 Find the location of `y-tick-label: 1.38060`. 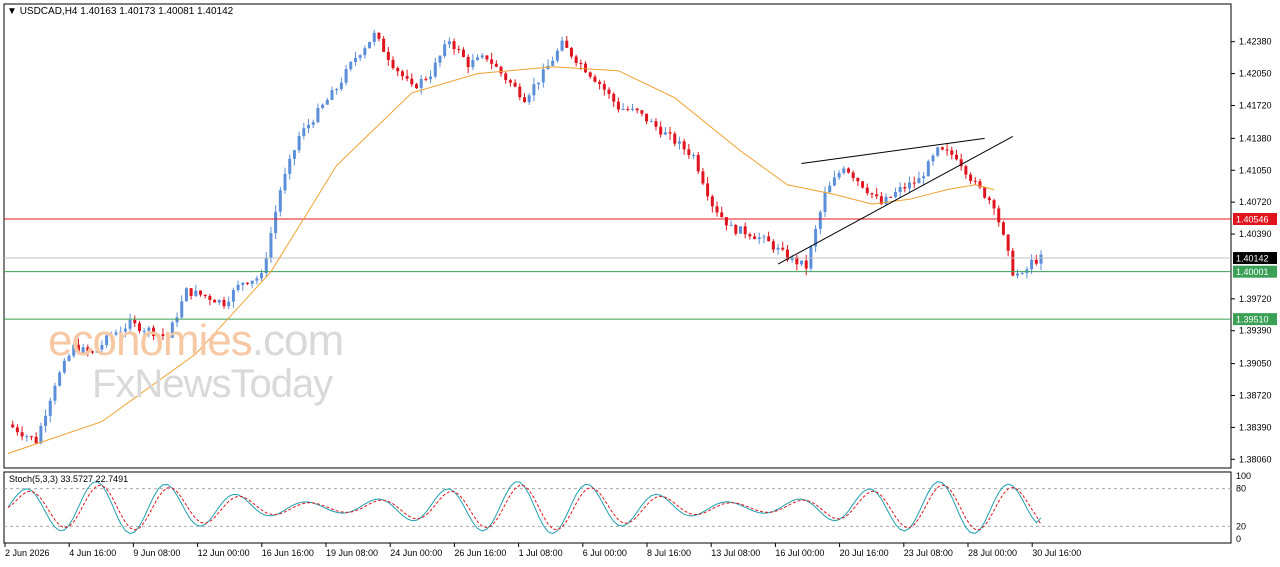

y-tick-label: 1.38060 is located at coordinates (1255, 459).